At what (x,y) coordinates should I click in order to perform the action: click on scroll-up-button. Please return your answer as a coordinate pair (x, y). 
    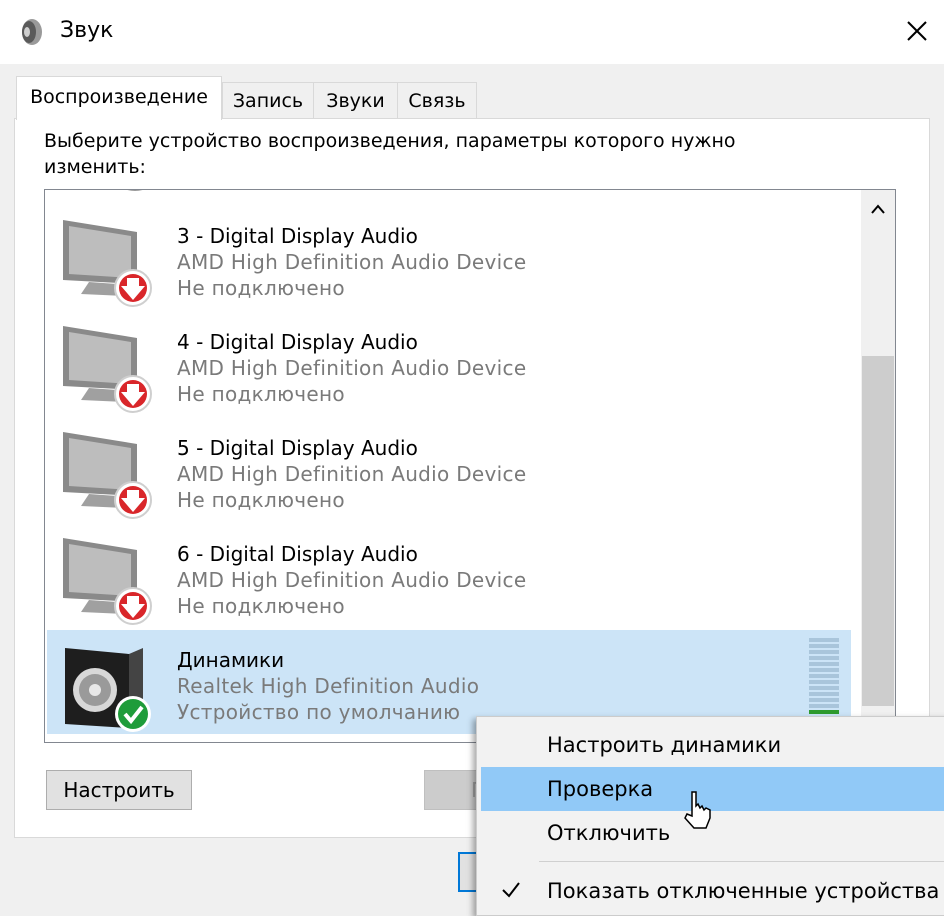
    Looking at the image, I should click on (878, 210).